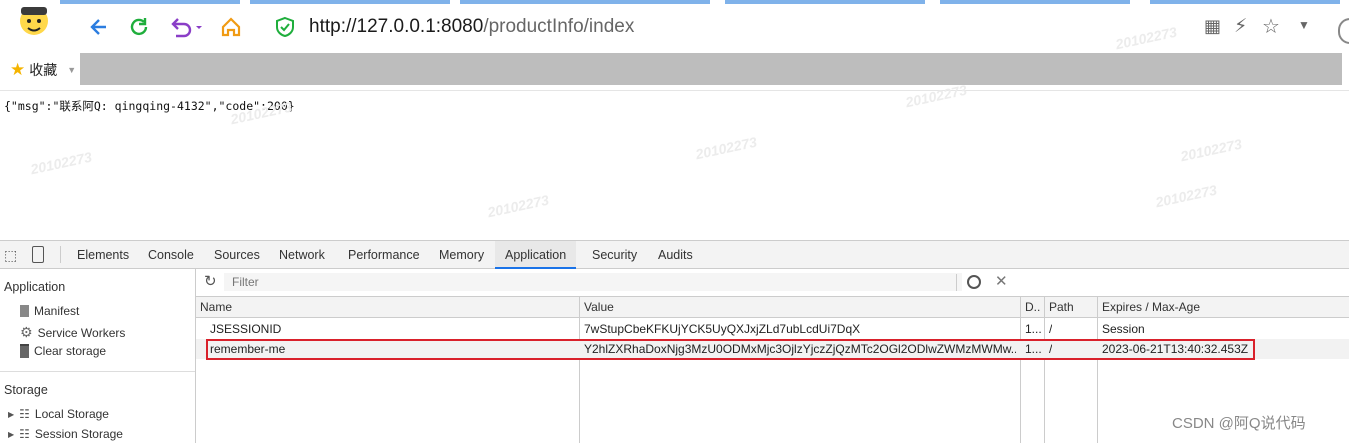 Image resolution: width=1349 pixels, height=443 pixels. Describe the element at coordinates (1240, 26) in the screenshot. I see `lightning-icon: ⚡` at that location.